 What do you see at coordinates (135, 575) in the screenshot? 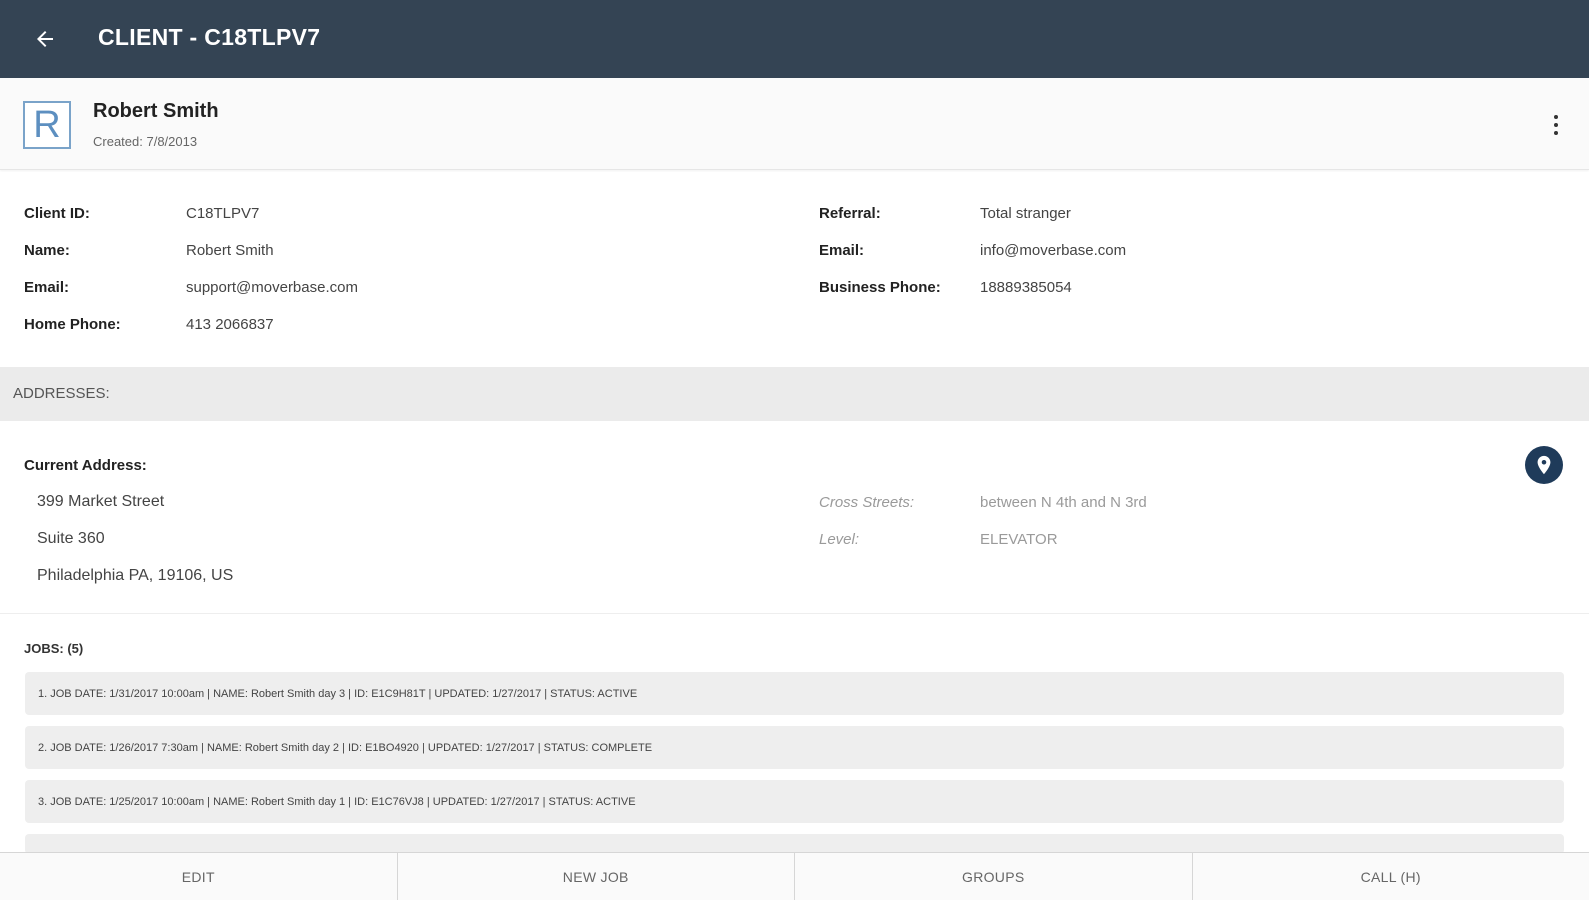
I see `address-line: Philadelphia PA, 19106, US` at bounding box center [135, 575].